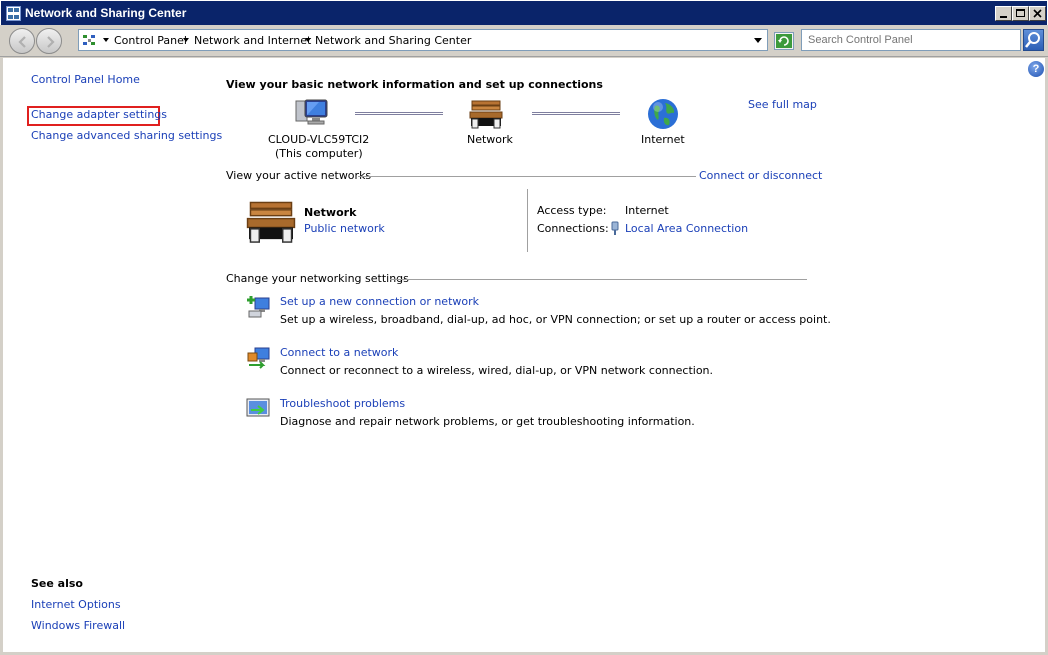 Image resolution: width=1048 pixels, height=655 pixels. I want to click on windows-firewall-link: Windows Firewall, so click(78, 625).